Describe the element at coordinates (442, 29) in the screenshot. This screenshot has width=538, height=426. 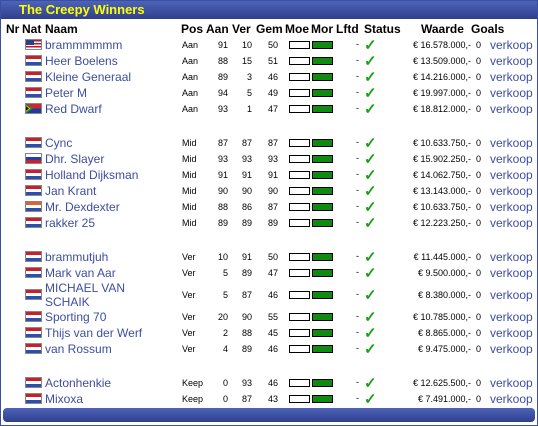
I see `header-waarde: Waarde` at that location.